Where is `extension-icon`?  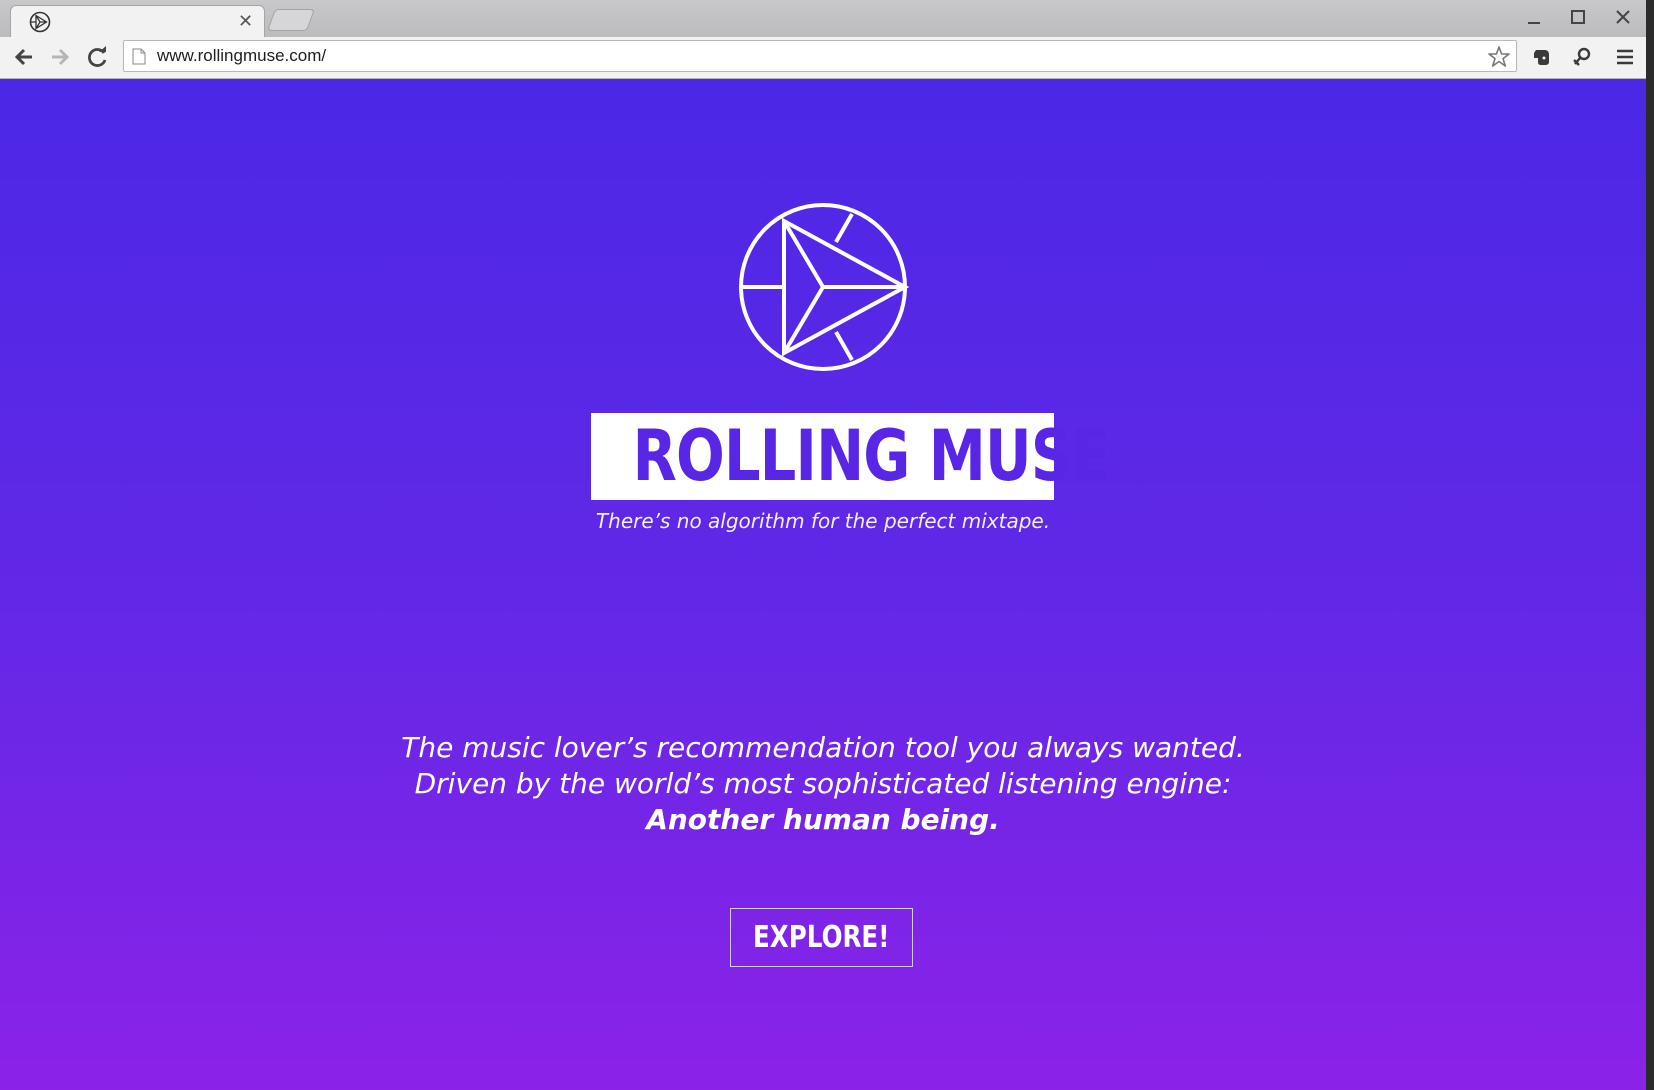
extension-icon is located at coordinates (1582, 57).